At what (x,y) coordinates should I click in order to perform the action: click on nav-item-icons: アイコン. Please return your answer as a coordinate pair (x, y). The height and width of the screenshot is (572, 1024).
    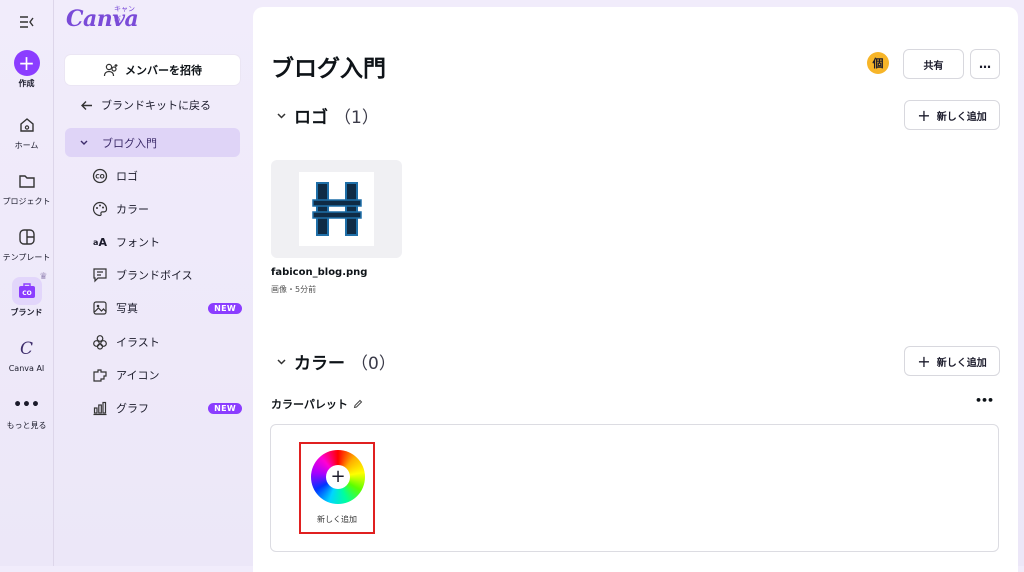
    Looking at the image, I should click on (167, 375).